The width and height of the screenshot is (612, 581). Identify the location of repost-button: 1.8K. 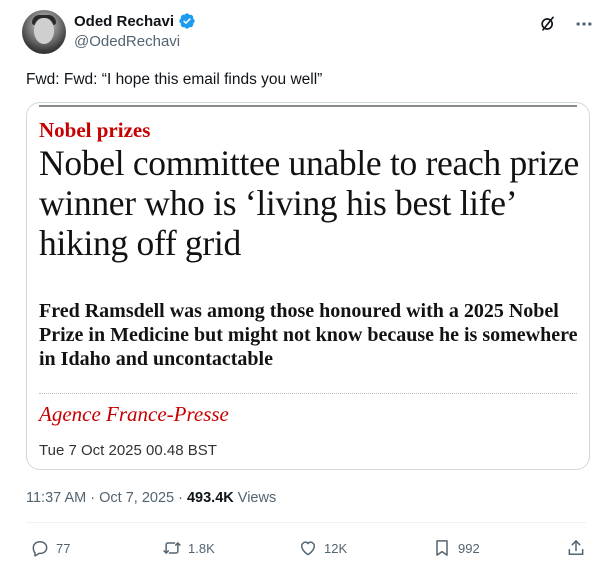
(188, 548).